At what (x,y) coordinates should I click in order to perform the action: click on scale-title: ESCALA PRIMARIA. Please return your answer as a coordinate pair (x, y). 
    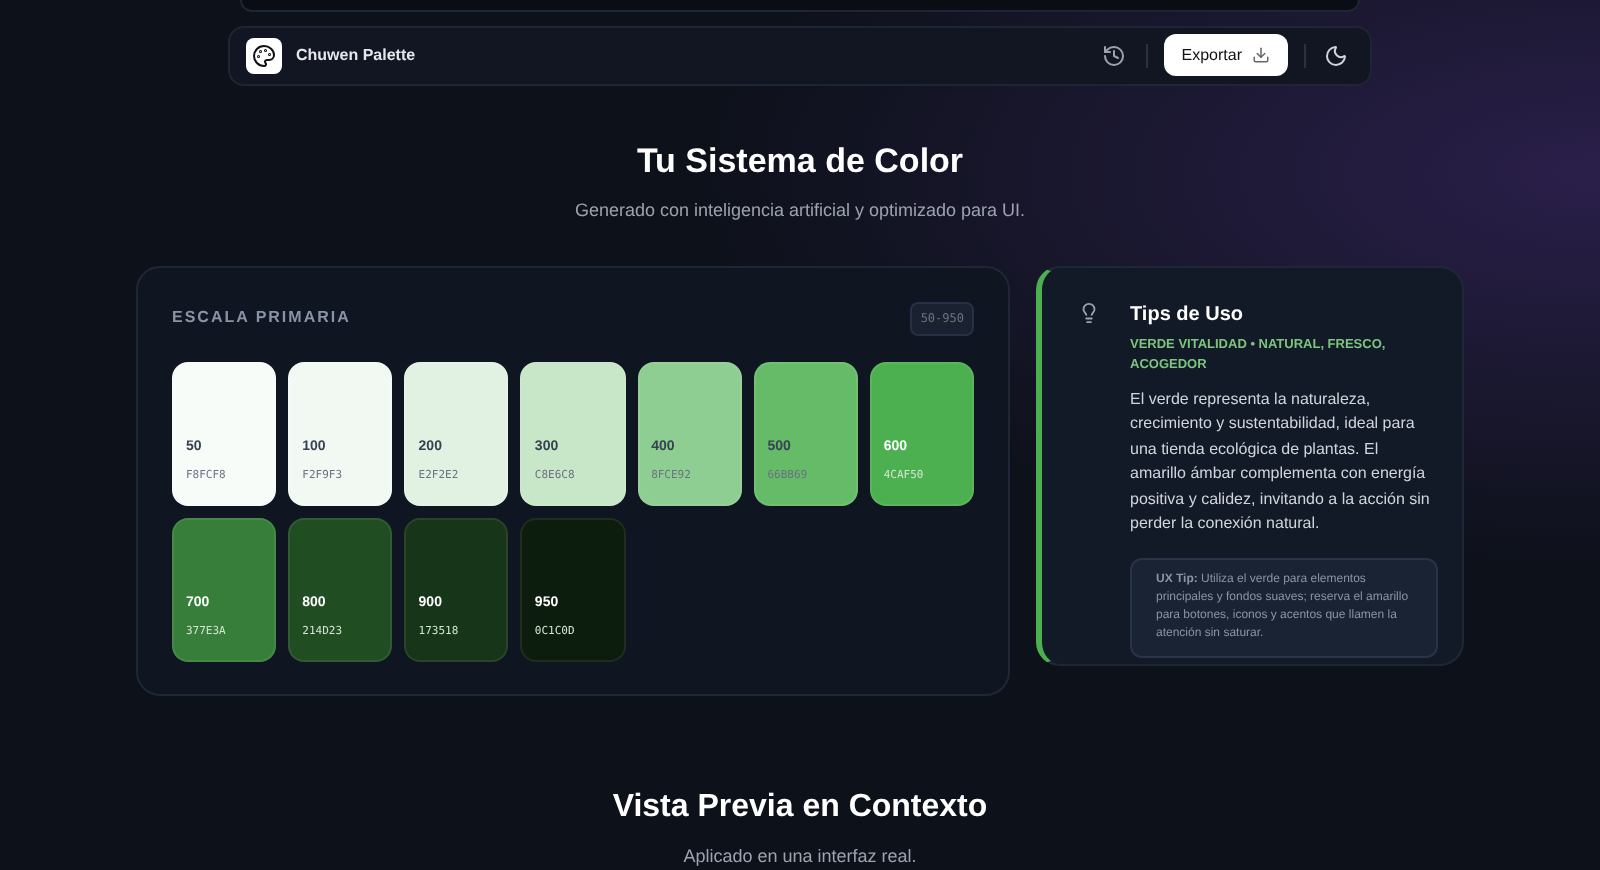
    Looking at the image, I should click on (261, 318).